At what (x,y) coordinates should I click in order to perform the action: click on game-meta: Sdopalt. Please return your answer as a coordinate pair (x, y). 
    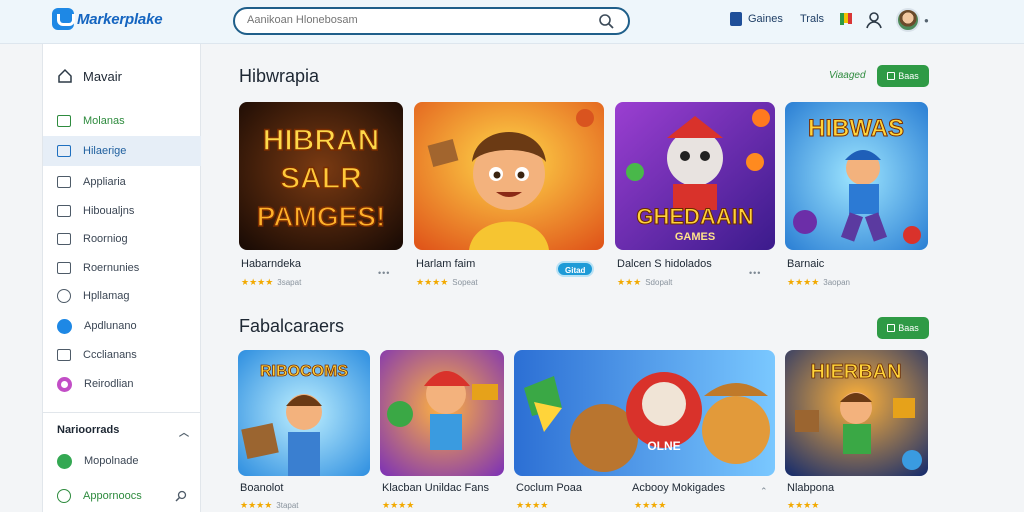
    Looking at the image, I should click on (659, 282).